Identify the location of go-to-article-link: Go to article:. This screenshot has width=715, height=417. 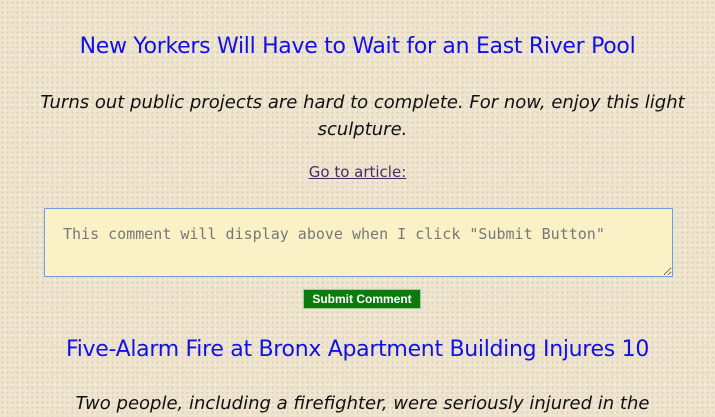
(358, 172).